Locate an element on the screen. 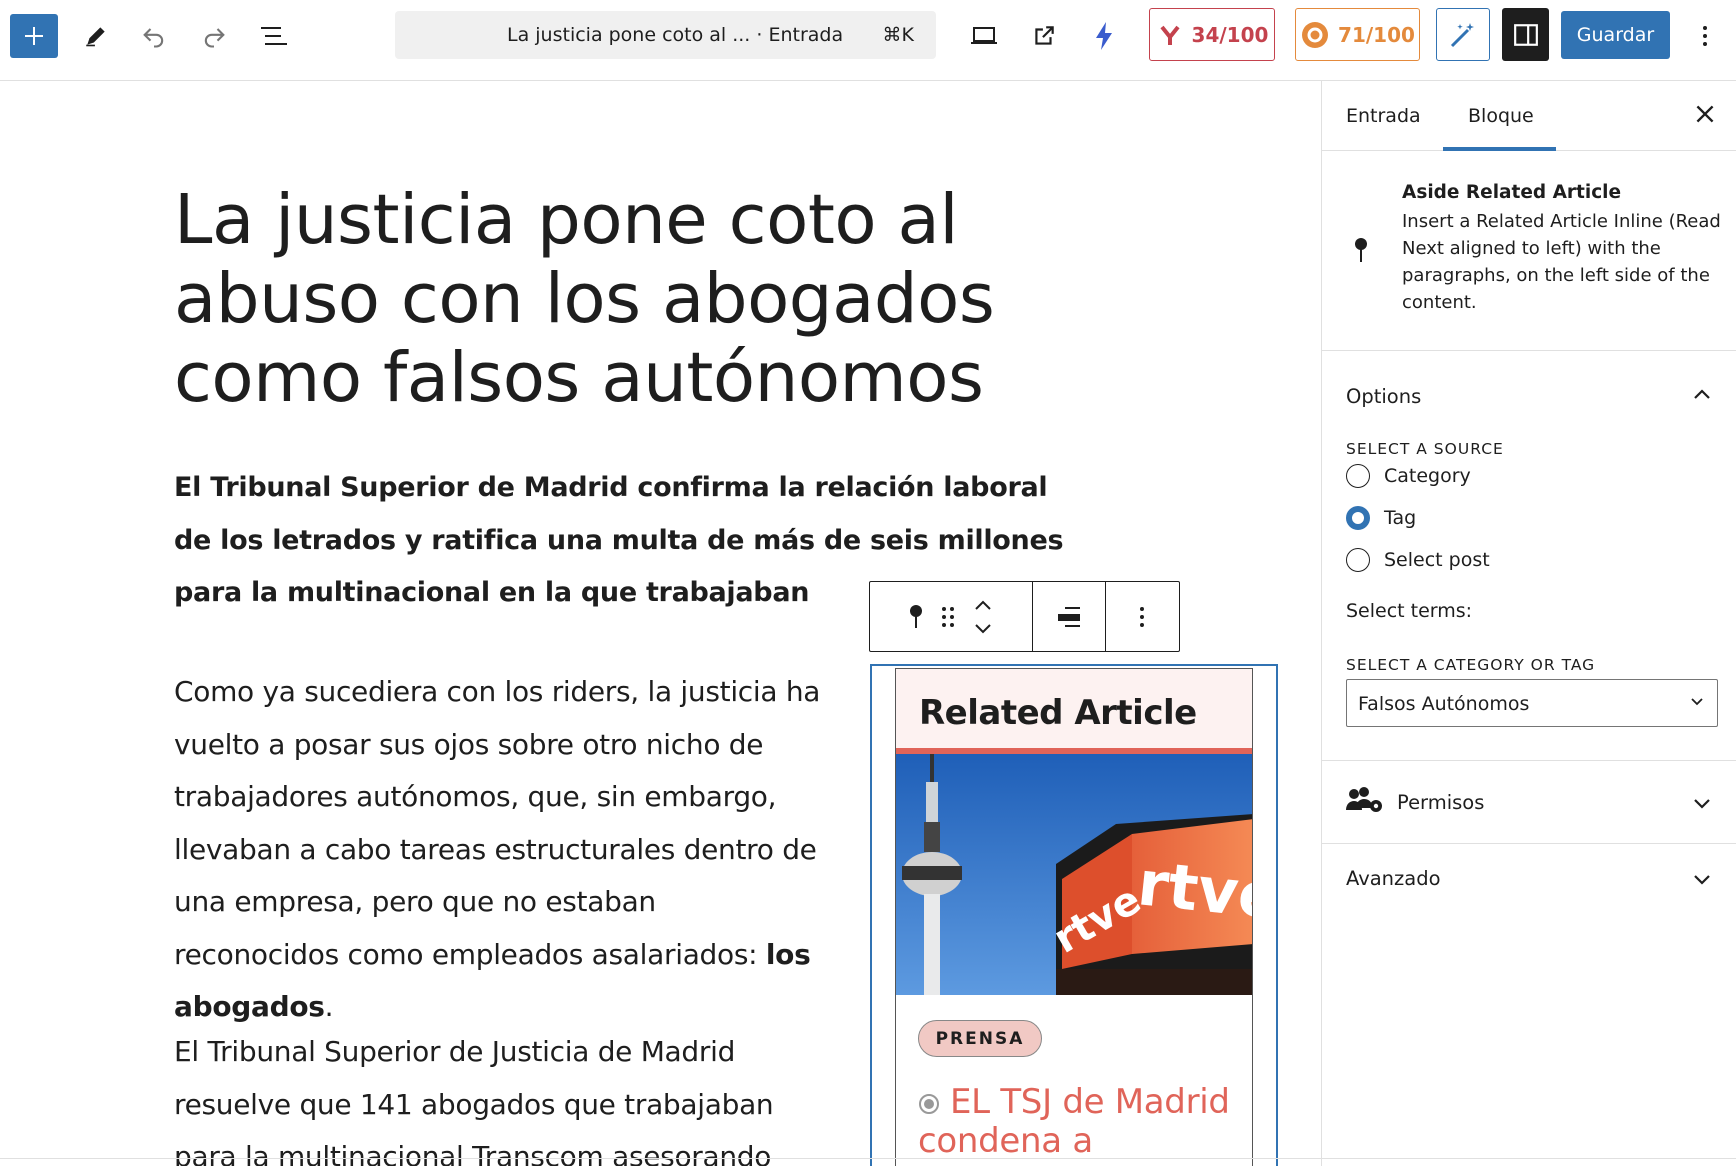 The height and width of the screenshot is (1166, 1736). undo-icon is located at coordinates (153, 38).